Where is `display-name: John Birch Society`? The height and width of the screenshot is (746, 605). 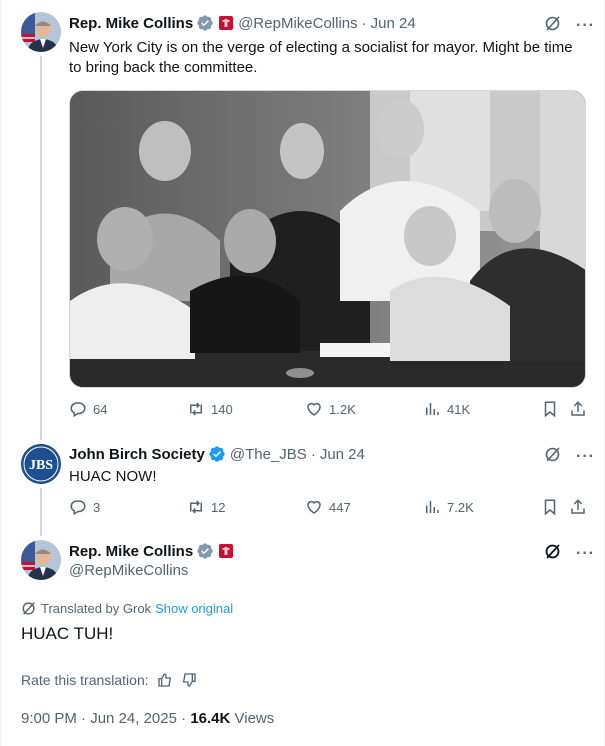 display-name: John Birch Society is located at coordinates (137, 454).